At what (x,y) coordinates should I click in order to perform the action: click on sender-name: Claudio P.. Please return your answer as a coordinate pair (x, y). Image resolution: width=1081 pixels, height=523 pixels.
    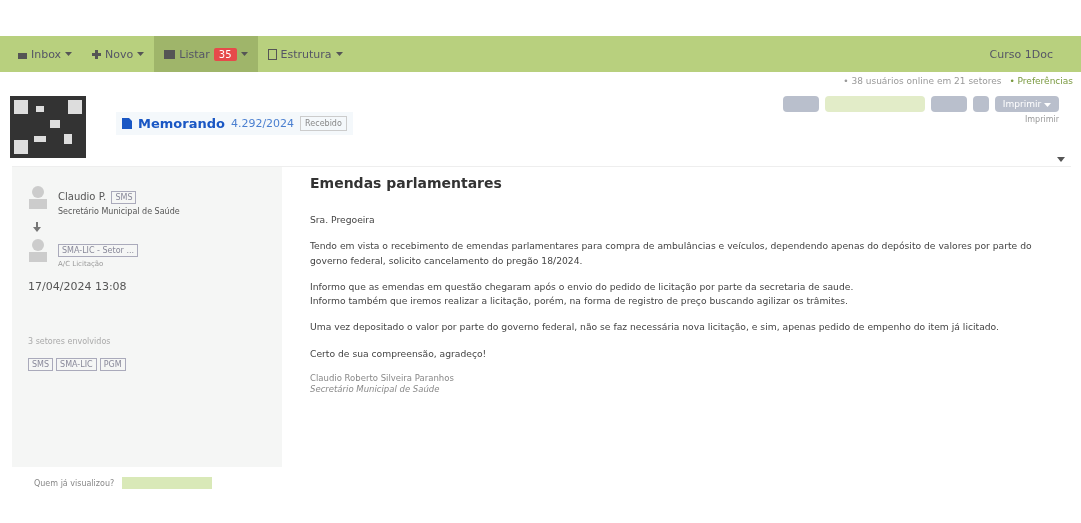
    Looking at the image, I should click on (82, 196).